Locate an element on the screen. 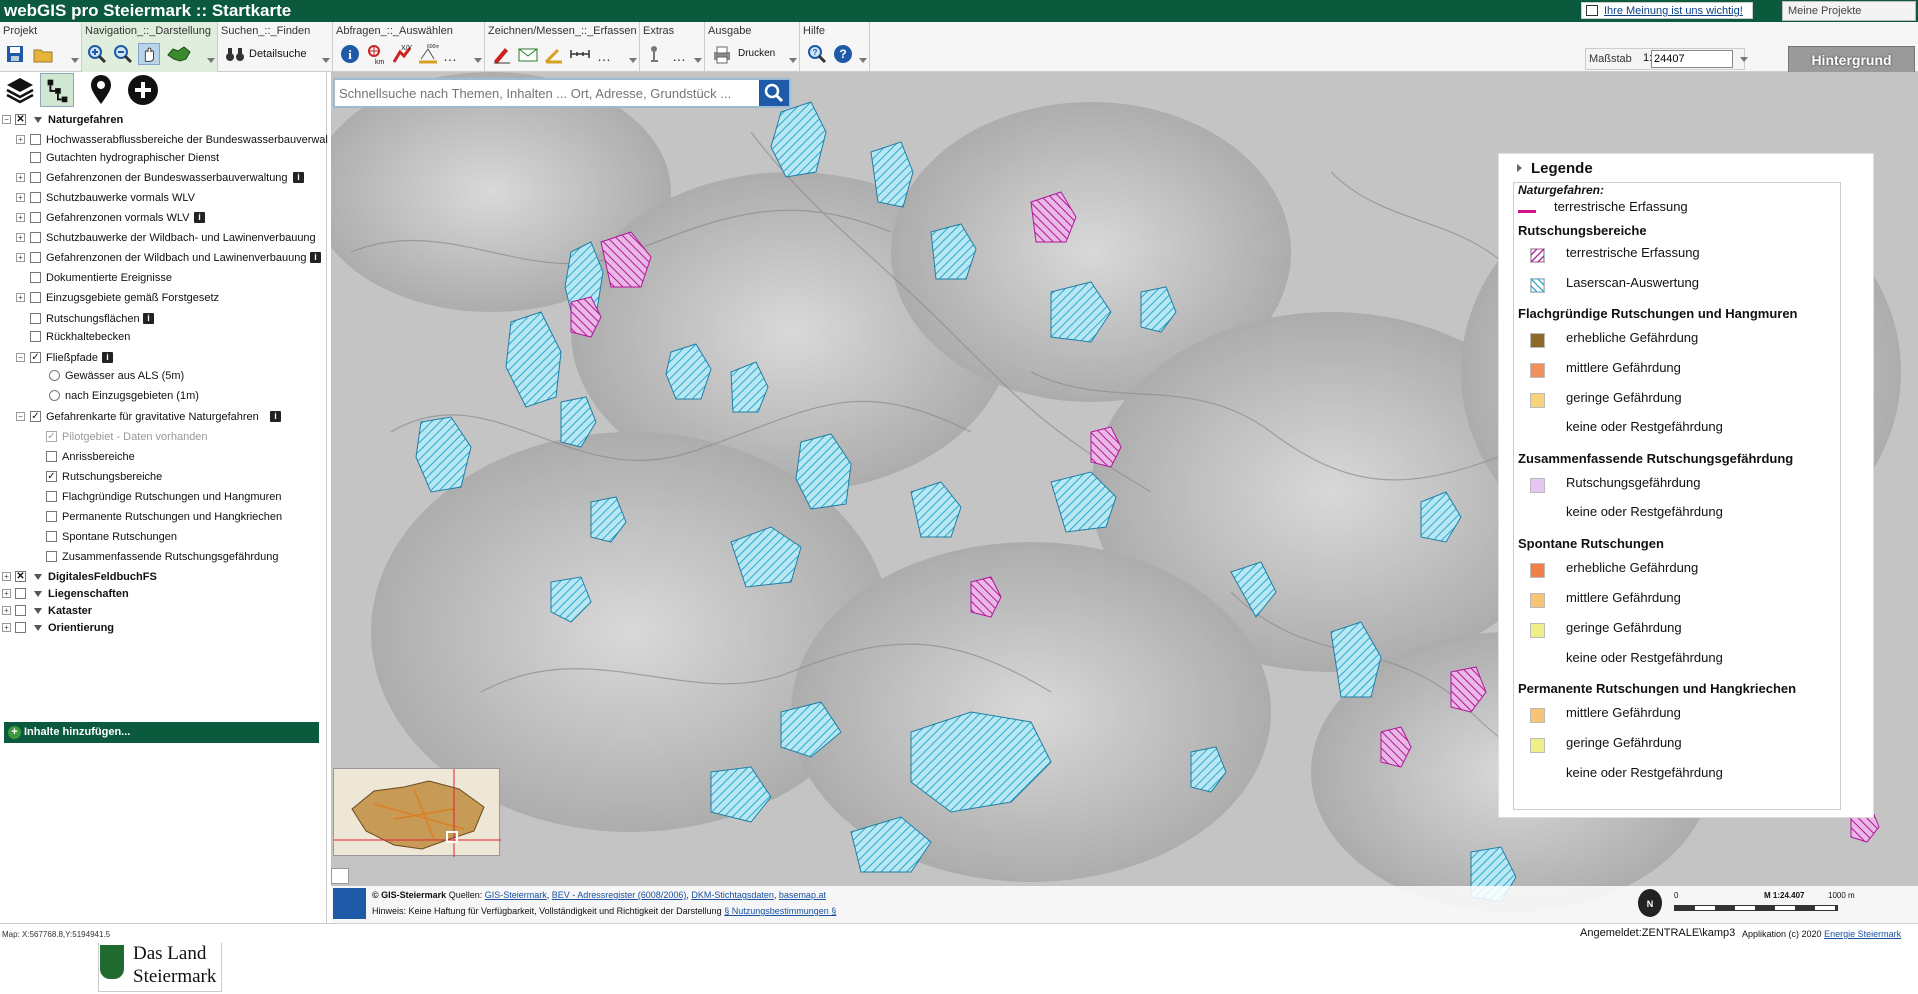 This screenshot has height=994, width=1918. legend-collapse-icon is located at coordinates (1519, 168).